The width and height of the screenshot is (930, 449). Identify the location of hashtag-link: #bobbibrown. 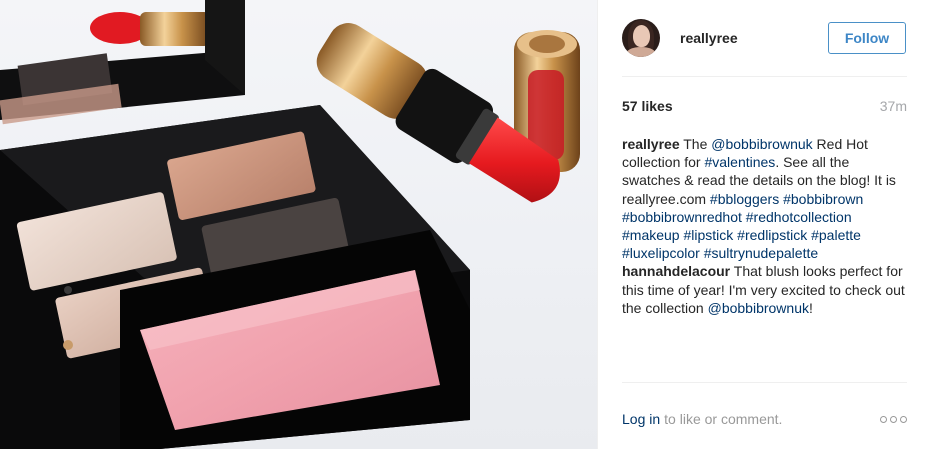
(823, 199).